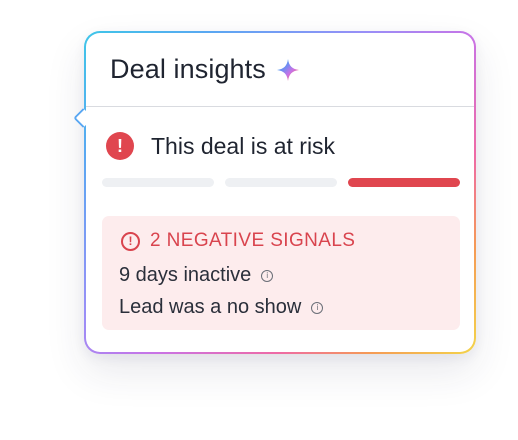 This screenshot has height=440, width=518. Describe the element at coordinates (210, 307) in the screenshot. I see `signal-label: Lead was a no show` at that location.